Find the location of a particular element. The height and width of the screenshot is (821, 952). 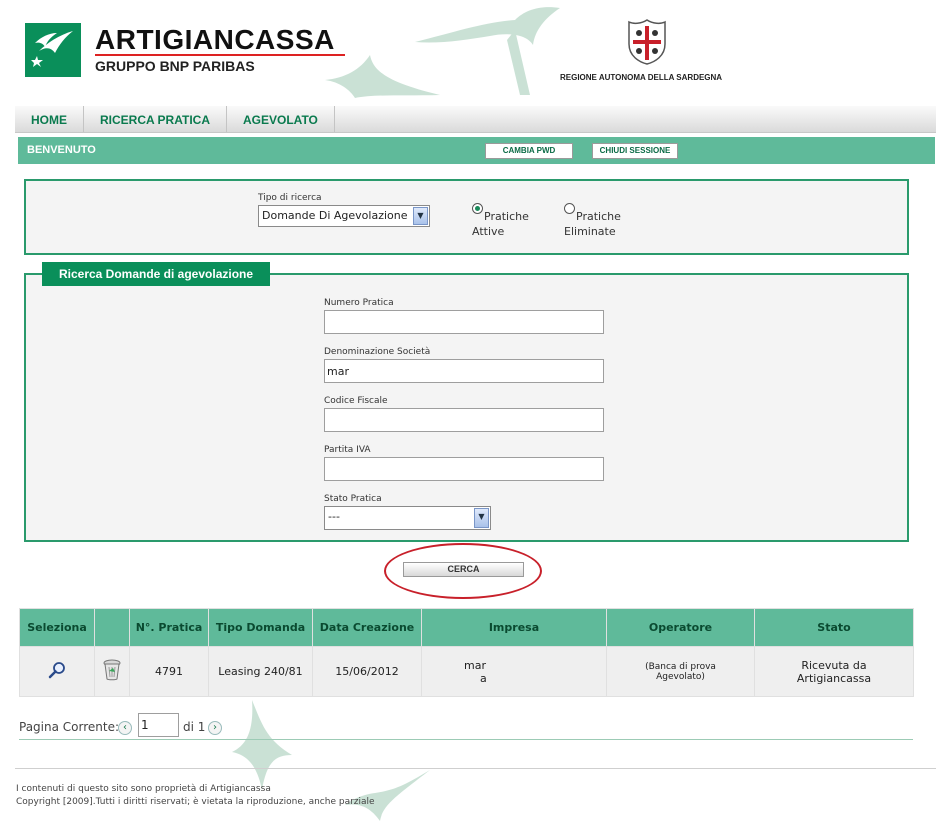

col-tipo-domanda: Tipo Domanda is located at coordinates (260, 627).